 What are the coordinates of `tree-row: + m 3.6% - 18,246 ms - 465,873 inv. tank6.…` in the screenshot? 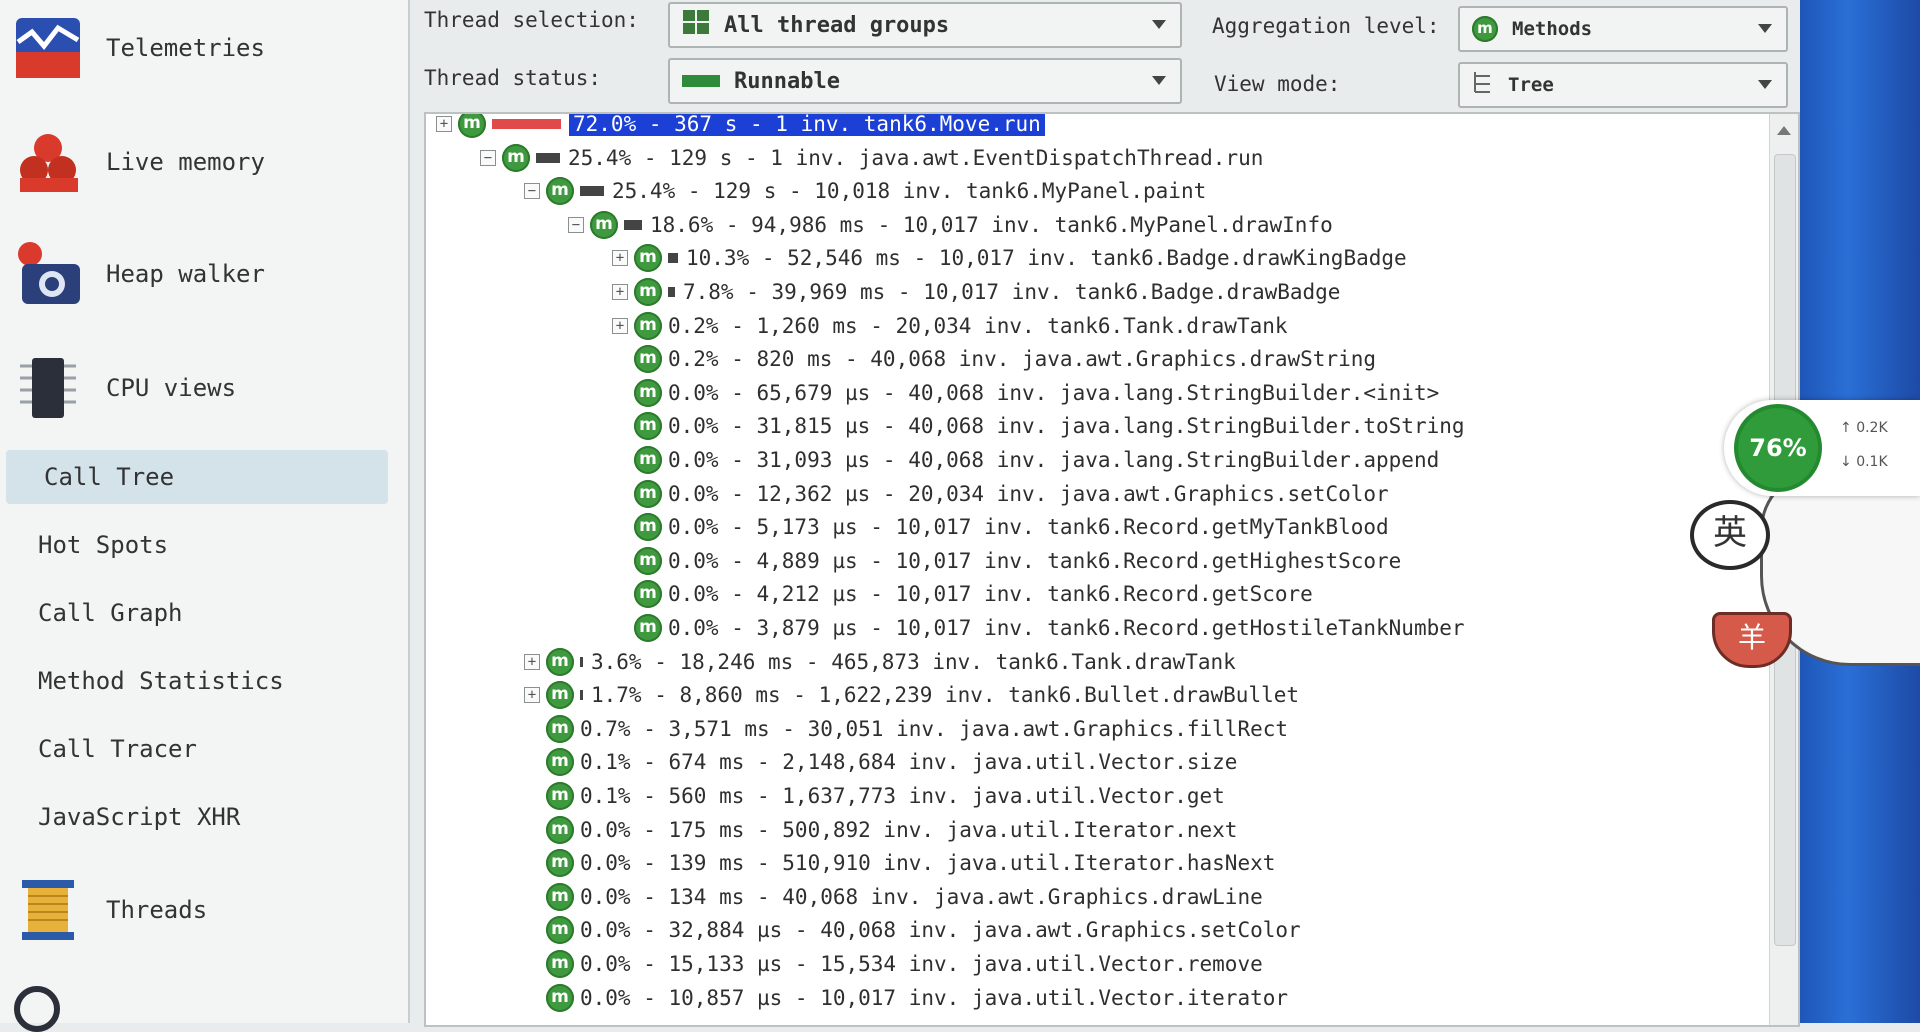 It's located at (880, 662).